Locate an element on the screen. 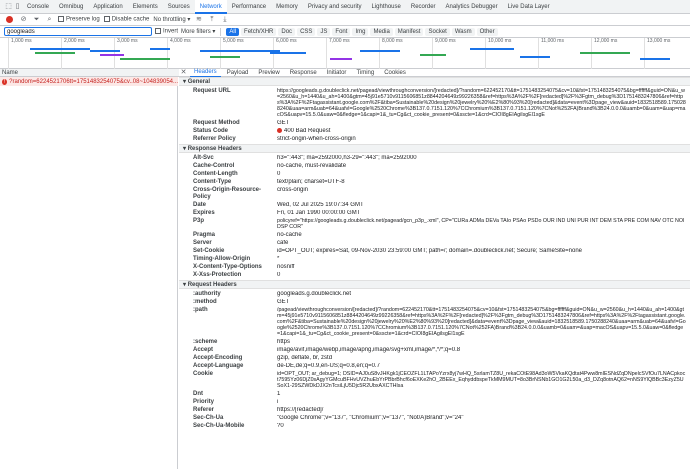 The image size is (690, 469). header-value: GET is located at coordinates (283, 123).